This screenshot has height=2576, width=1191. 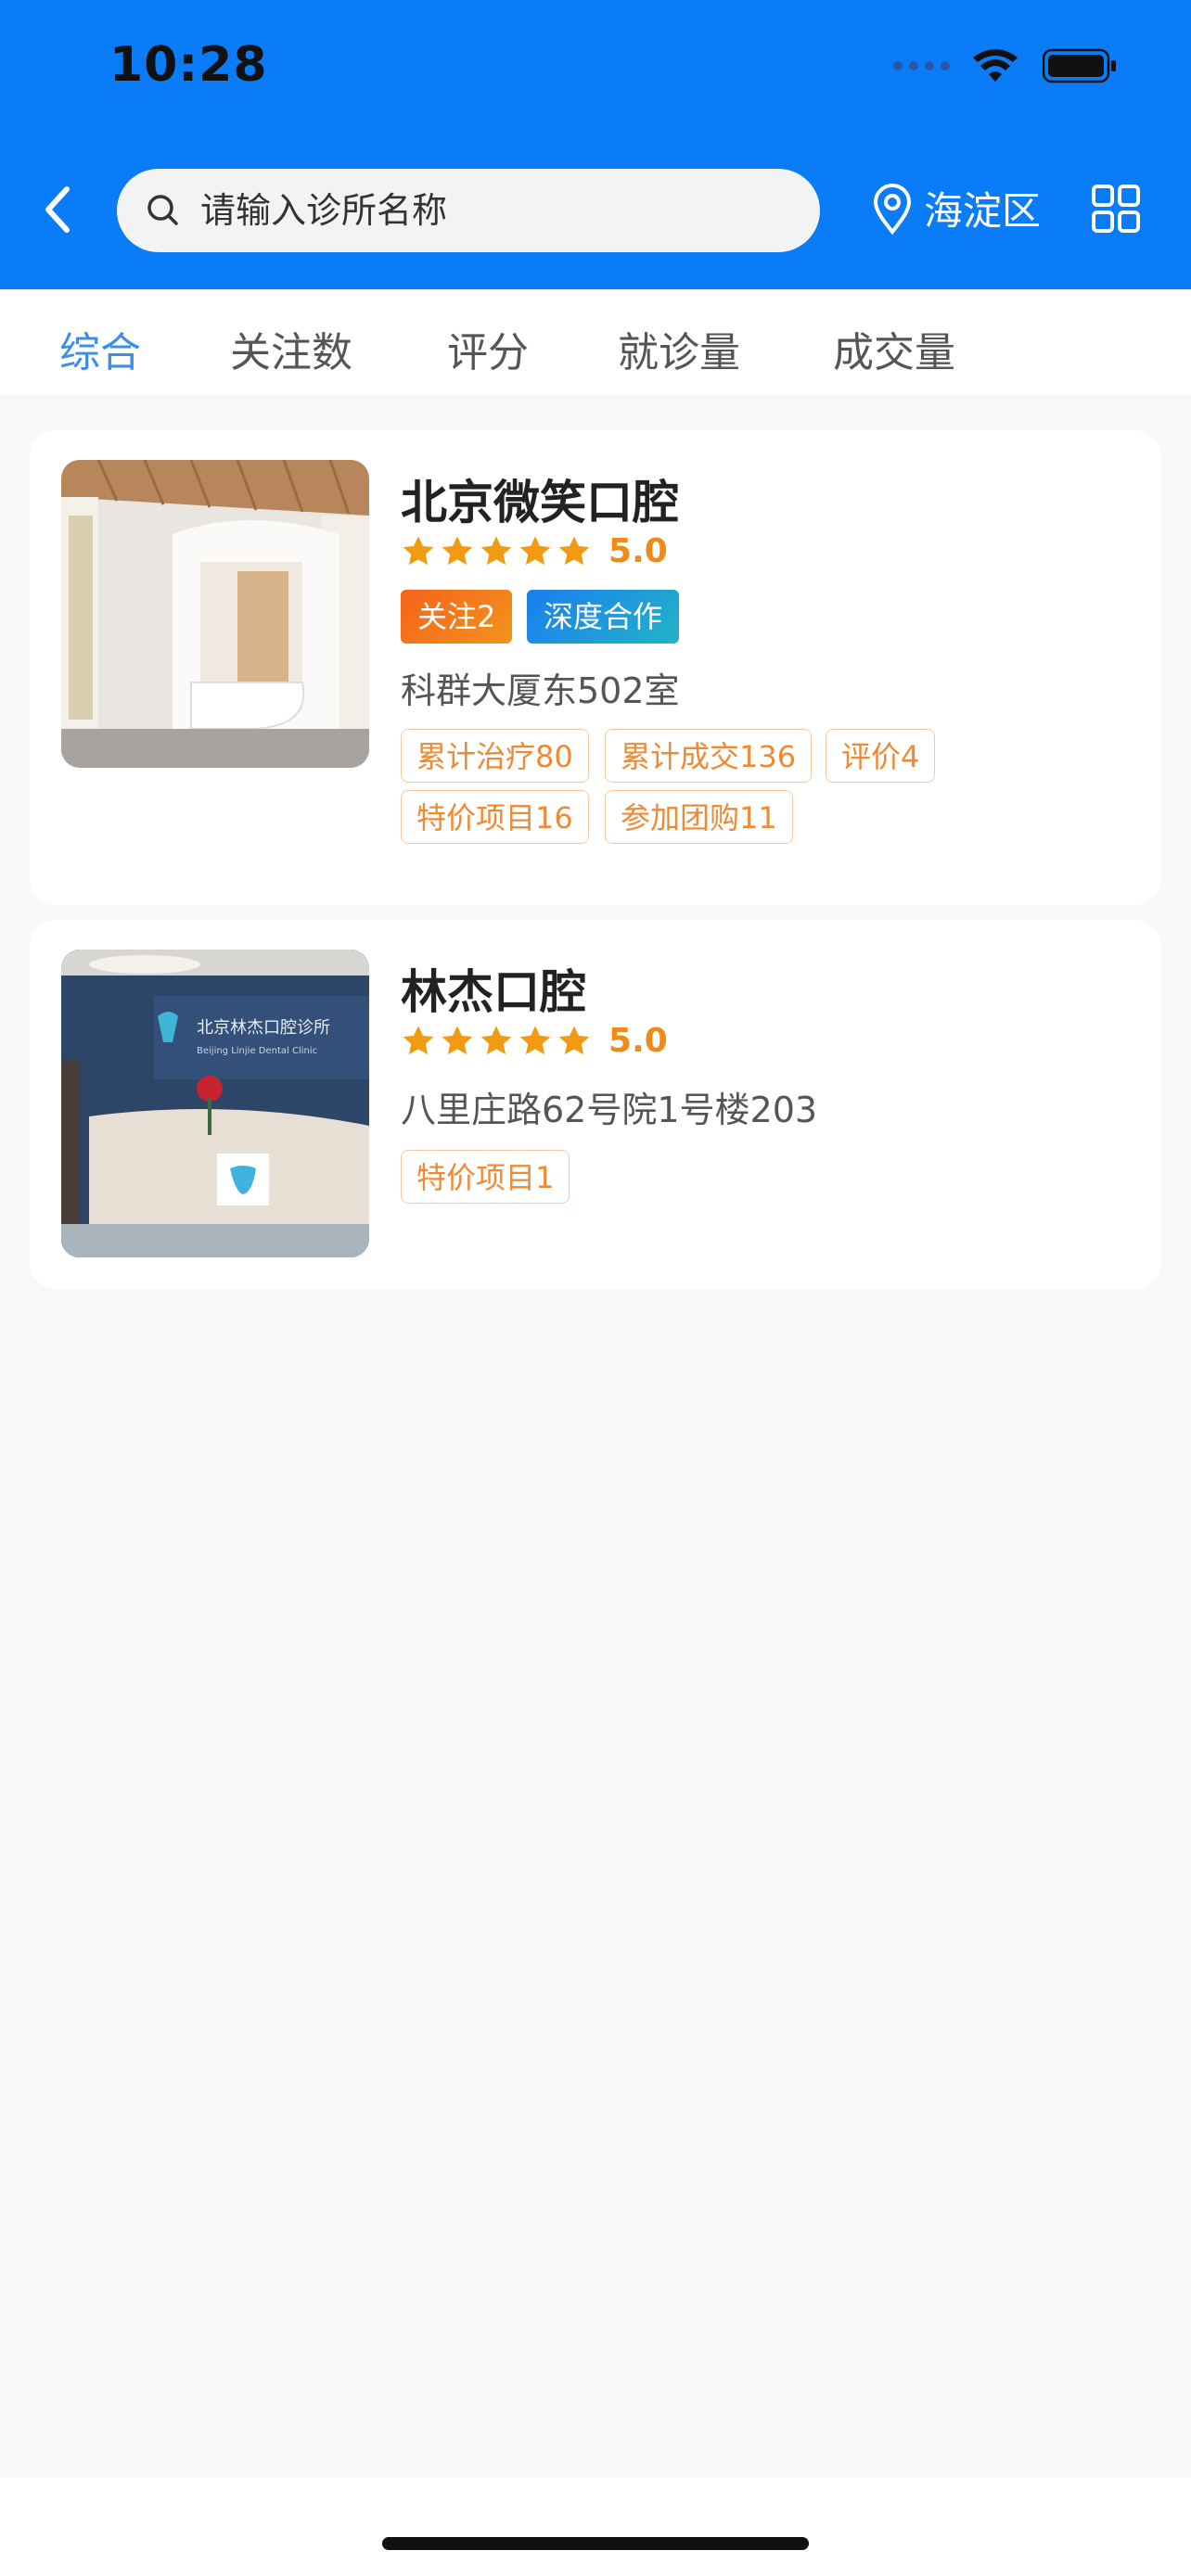 What do you see at coordinates (595, 2543) in the screenshot?
I see `home-indicator` at bounding box center [595, 2543].